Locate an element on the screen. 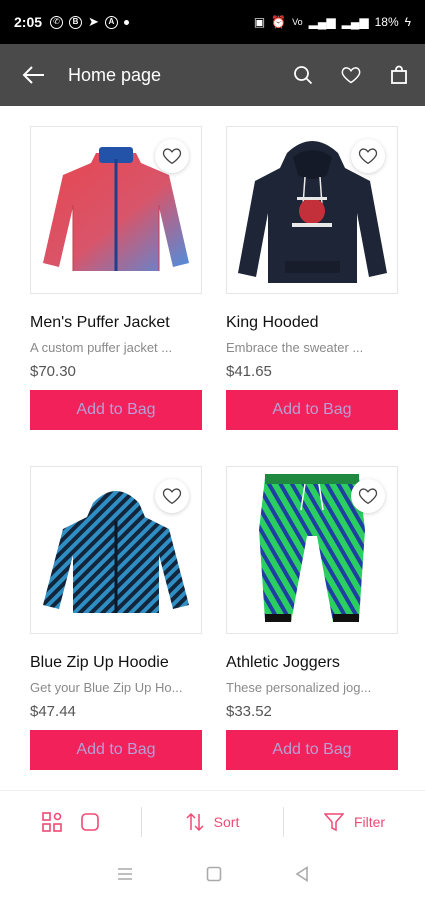 This screenshot has width=425, height=900. back-icon is located at coordinates (302, 876).